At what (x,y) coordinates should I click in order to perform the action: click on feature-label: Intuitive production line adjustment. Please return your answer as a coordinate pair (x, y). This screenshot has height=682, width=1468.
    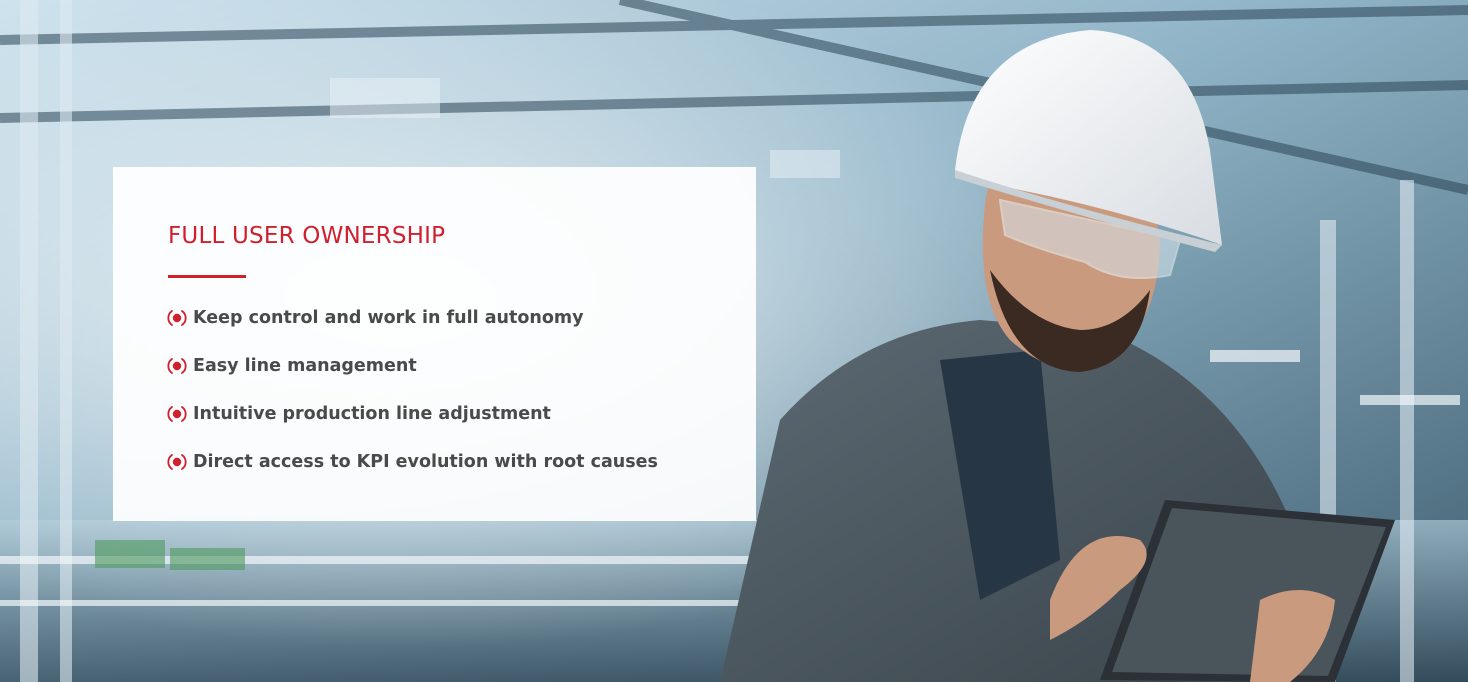
    Looking at the image, I should click on (372, 414).